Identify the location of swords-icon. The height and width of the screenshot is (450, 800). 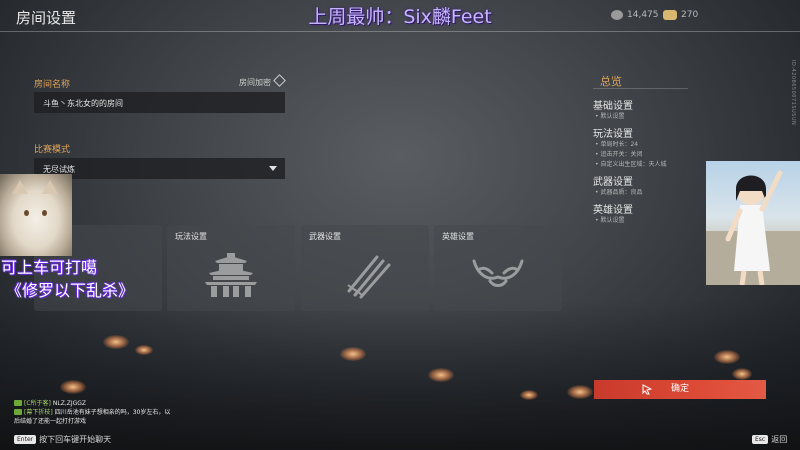
(369, 277).